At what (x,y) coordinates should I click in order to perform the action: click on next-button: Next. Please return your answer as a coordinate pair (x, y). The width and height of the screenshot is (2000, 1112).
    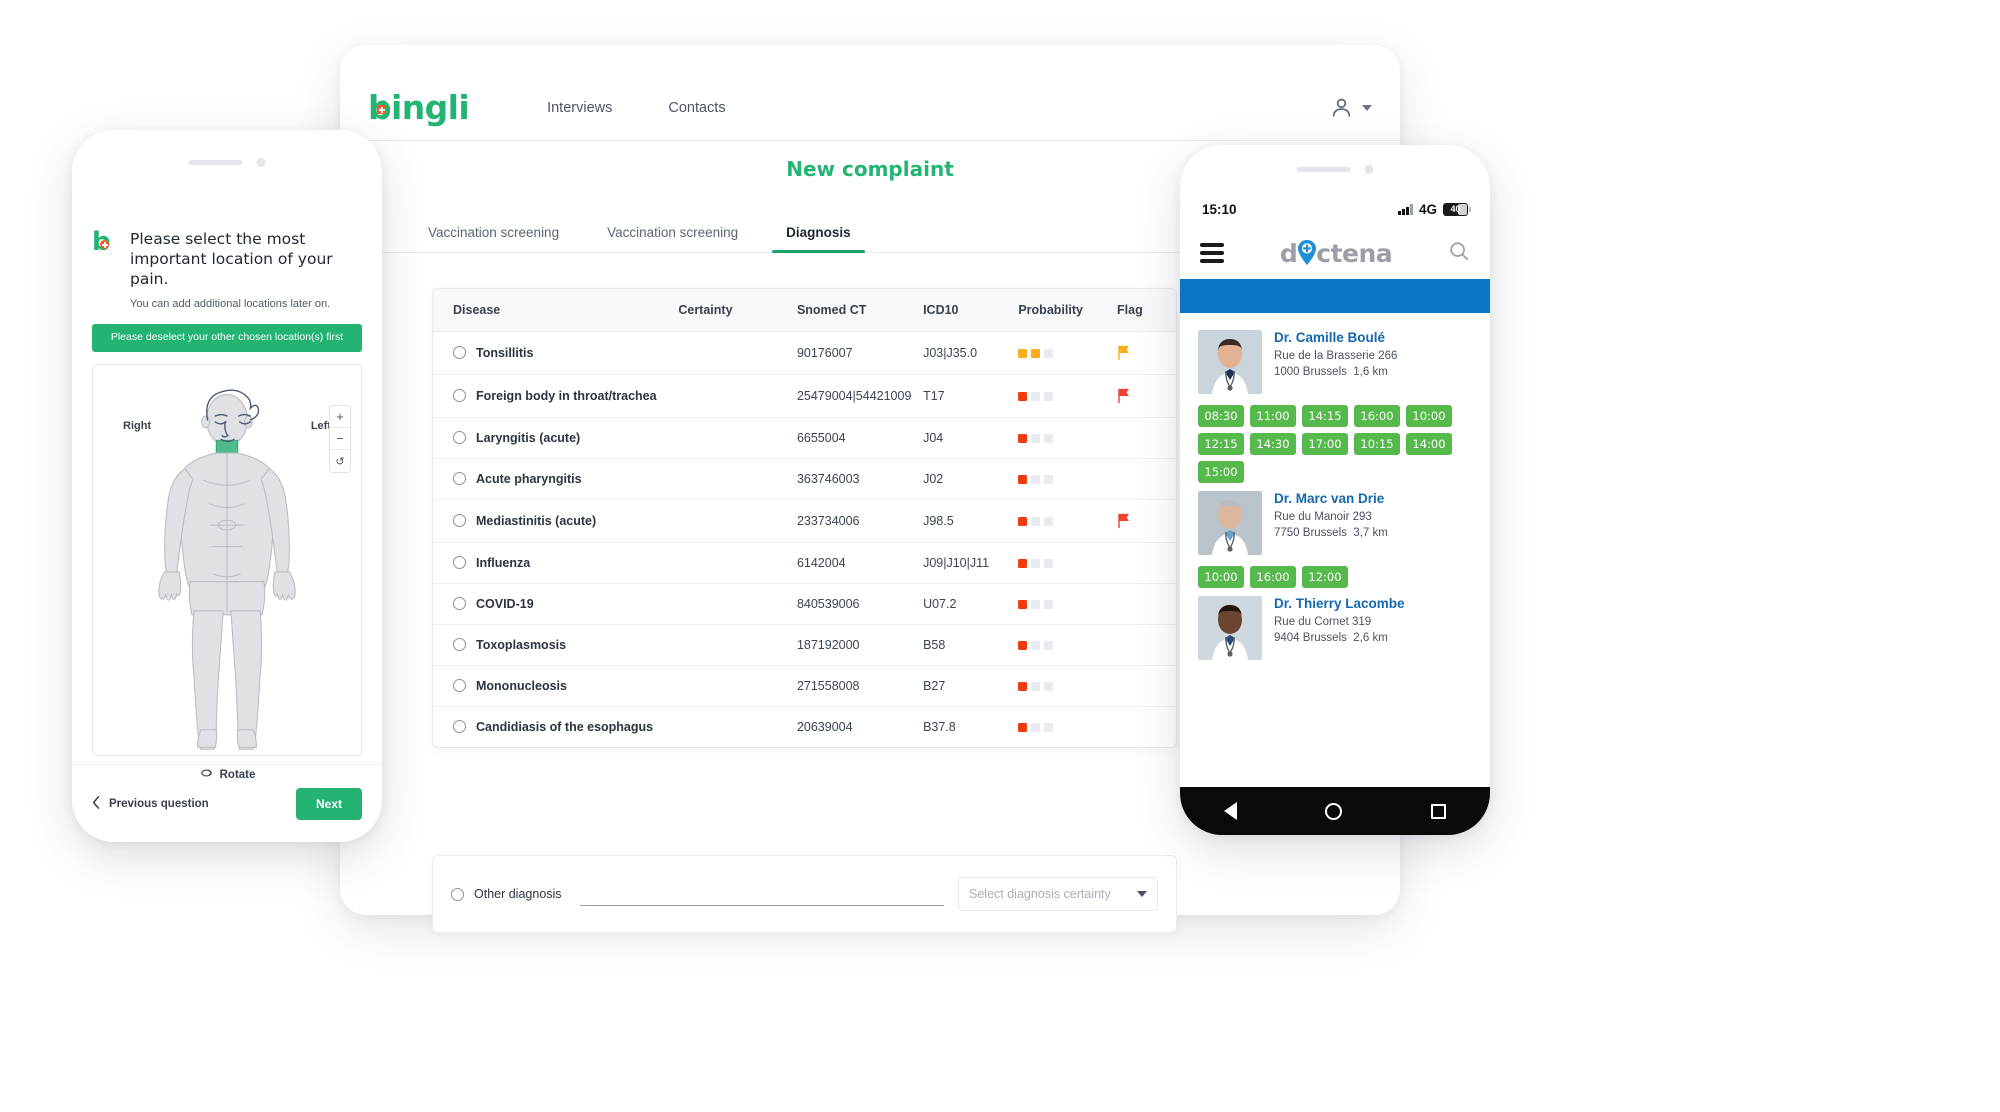
    Looking at the image, I should click on (328, 803).